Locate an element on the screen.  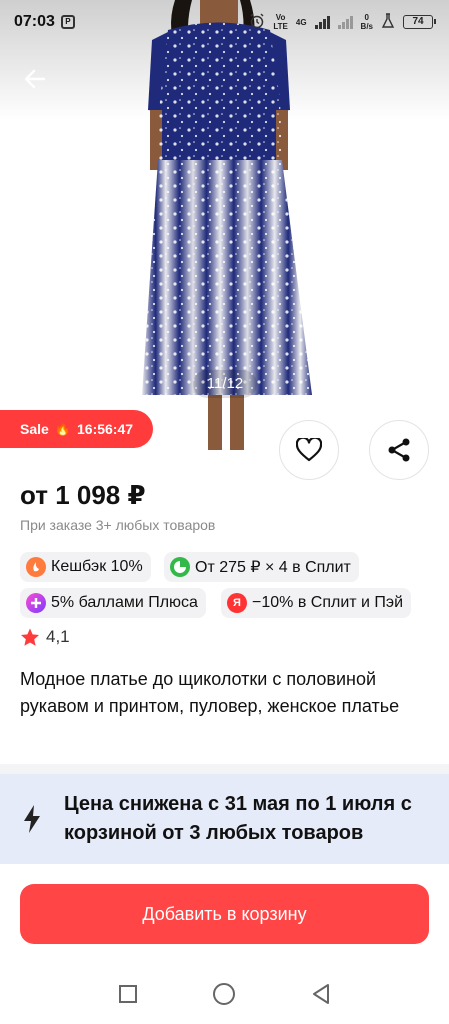
status-bar-left: 07:03 P is located at coordinates (44, 22).